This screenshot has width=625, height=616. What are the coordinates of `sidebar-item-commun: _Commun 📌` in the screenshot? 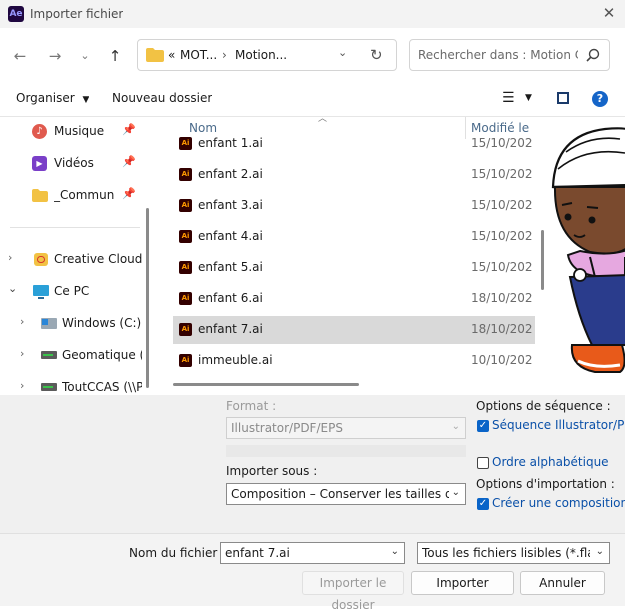 It's located at (87, 199).